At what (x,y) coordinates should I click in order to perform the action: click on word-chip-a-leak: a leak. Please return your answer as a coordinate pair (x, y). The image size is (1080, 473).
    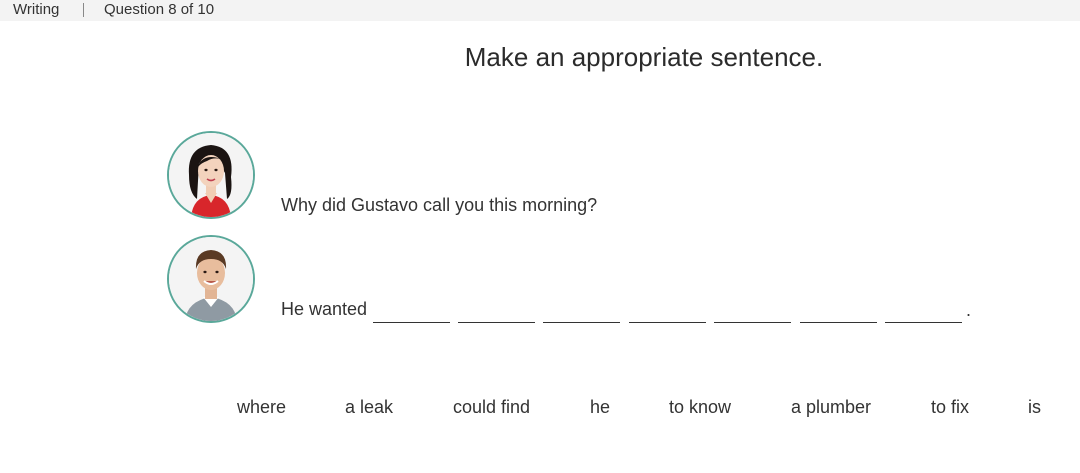
    Looking at the image, I should click on (369, 407).